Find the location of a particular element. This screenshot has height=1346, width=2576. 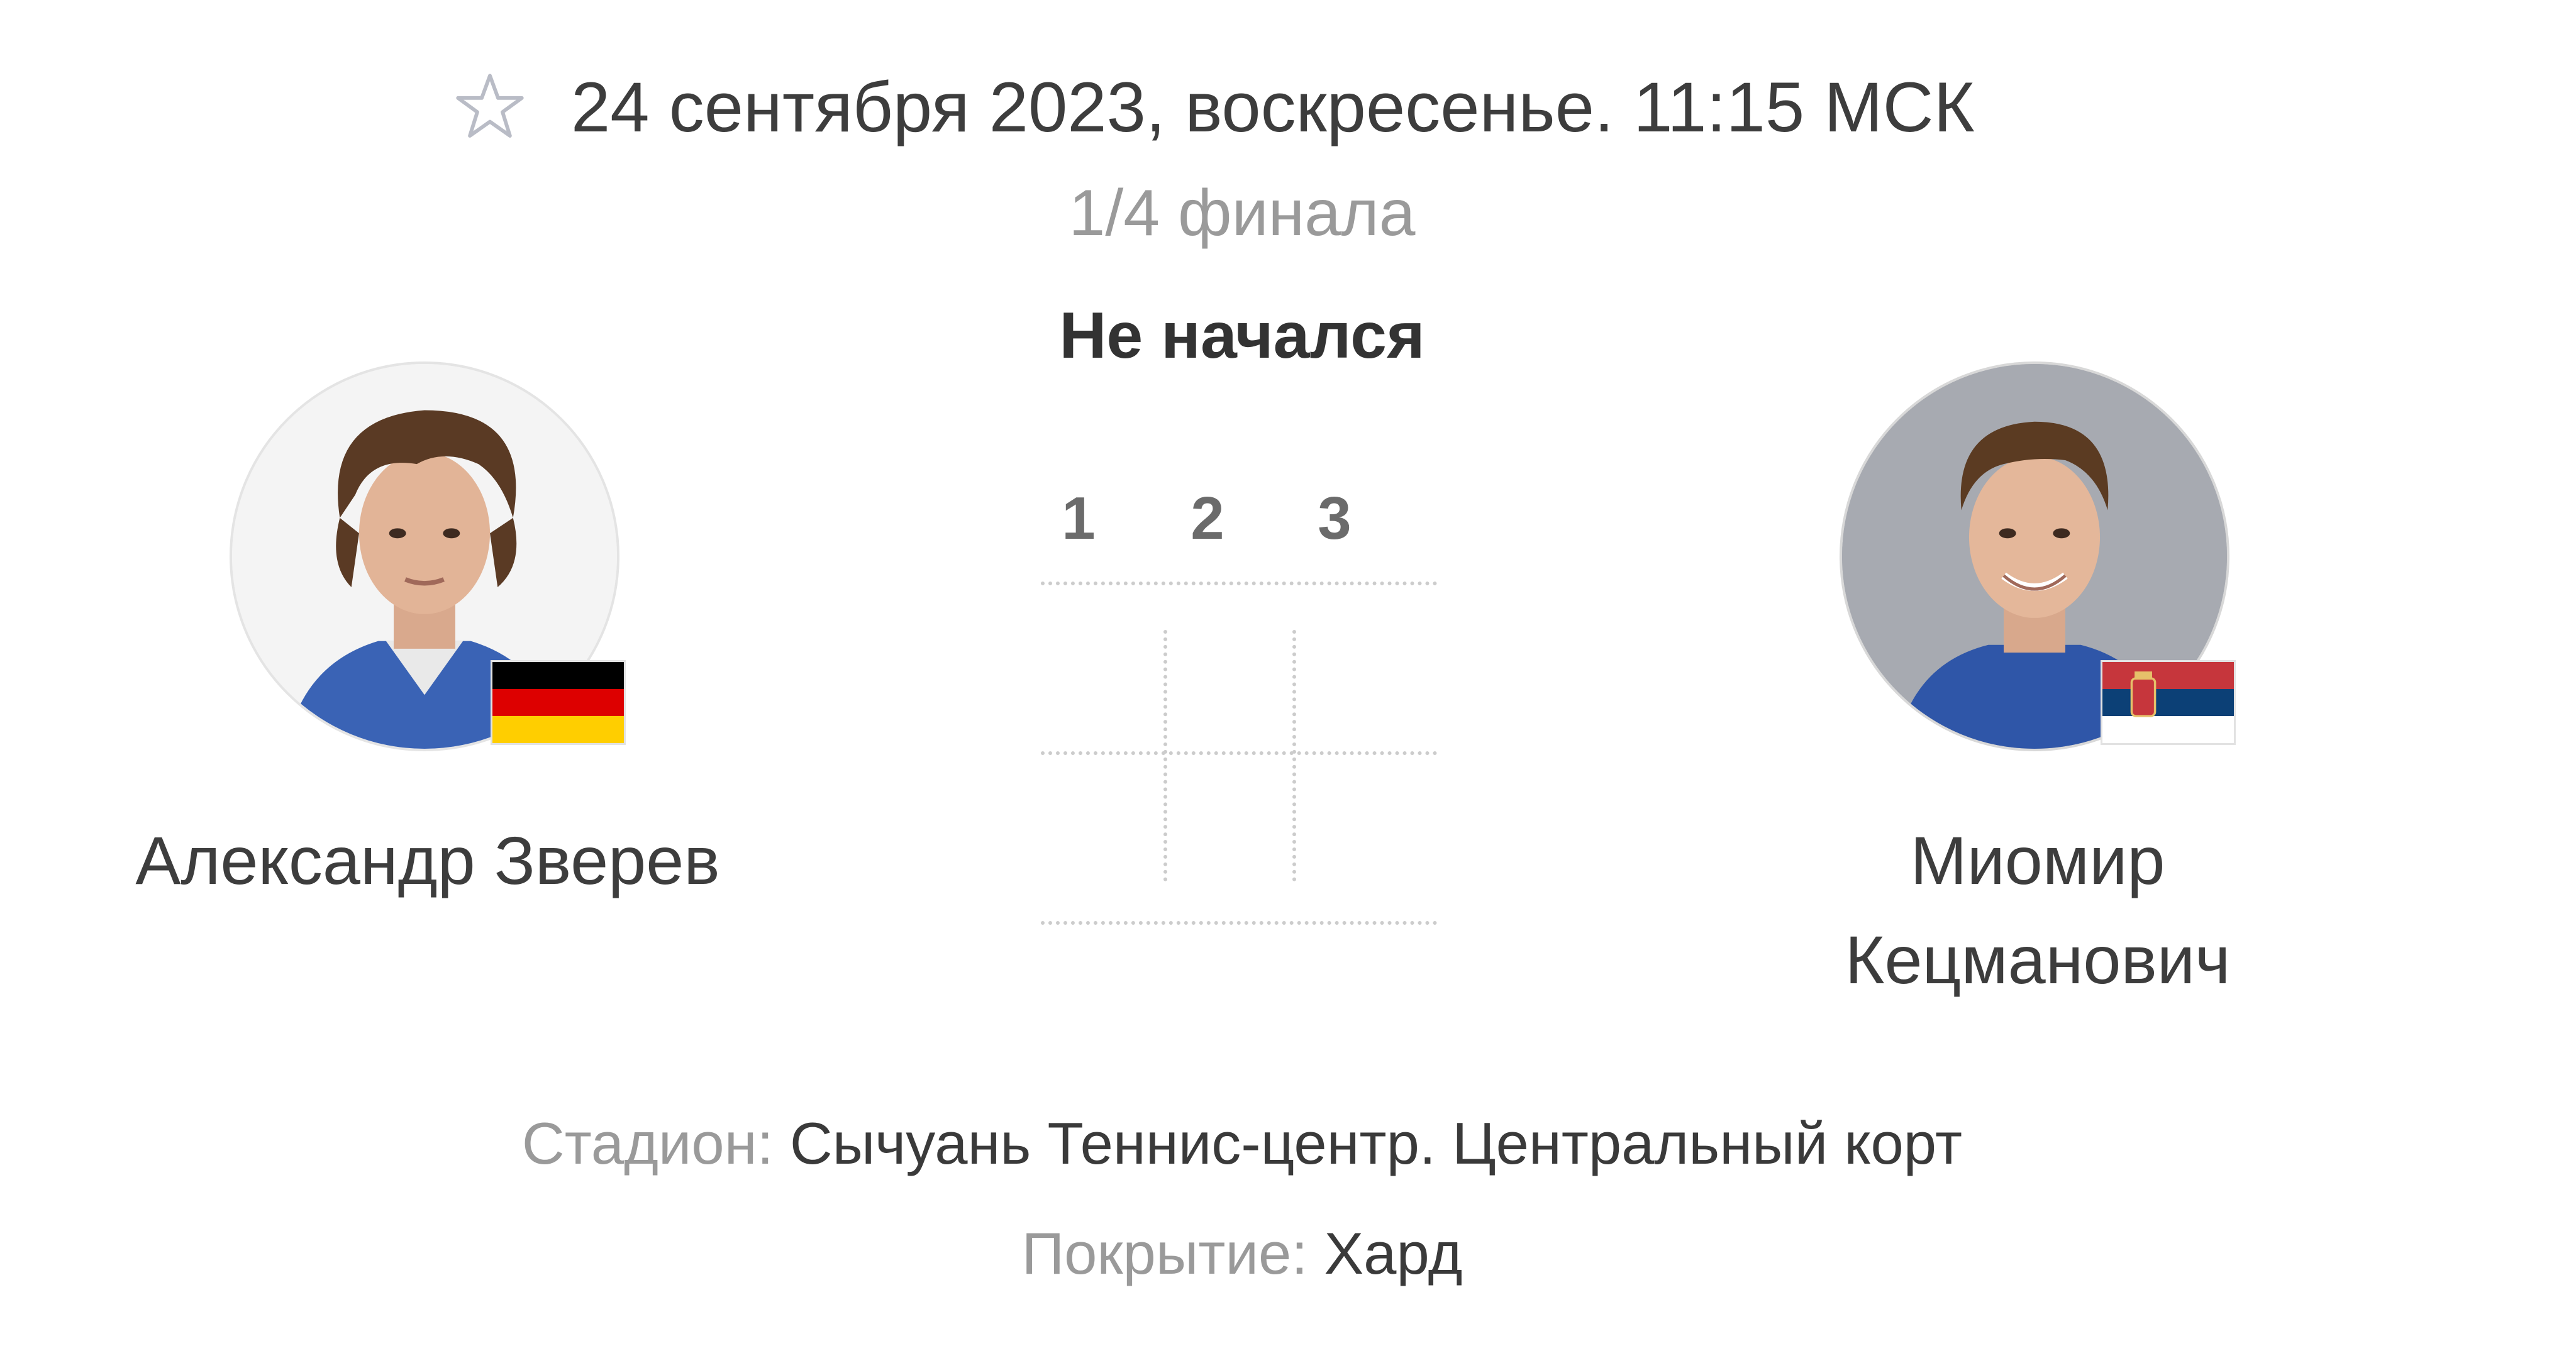

player-right-avatar-wrap is located at coordinates (2038, 559).